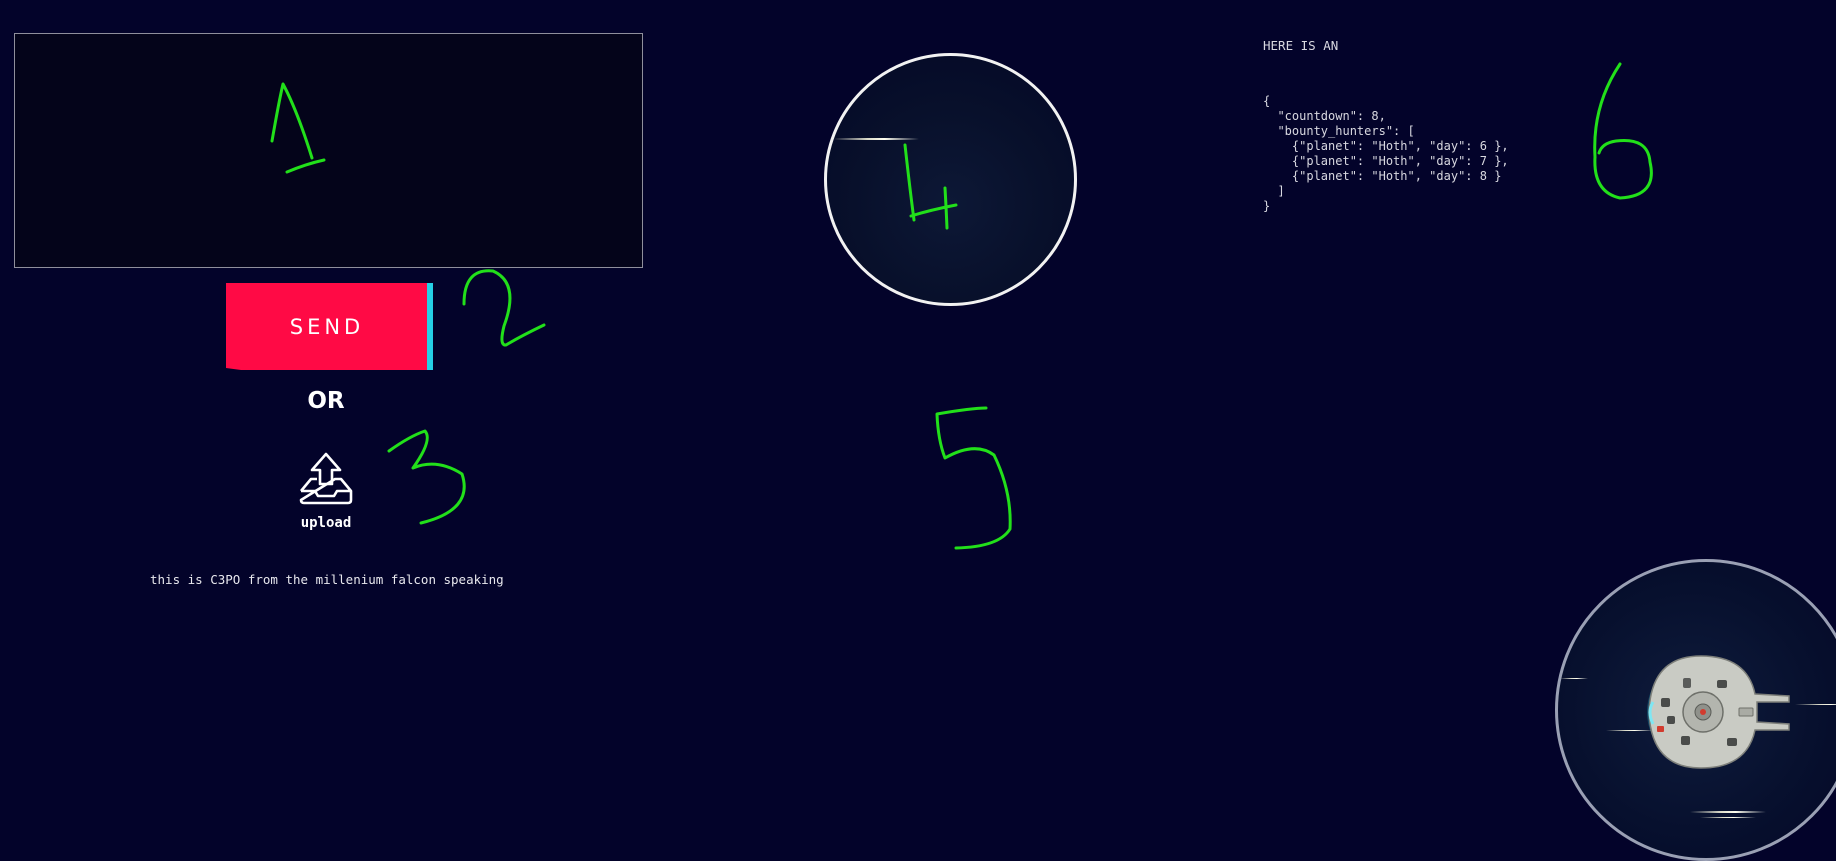 The image size is (1836, 861). I want to click on or-separator: OR, so click(326, 401).